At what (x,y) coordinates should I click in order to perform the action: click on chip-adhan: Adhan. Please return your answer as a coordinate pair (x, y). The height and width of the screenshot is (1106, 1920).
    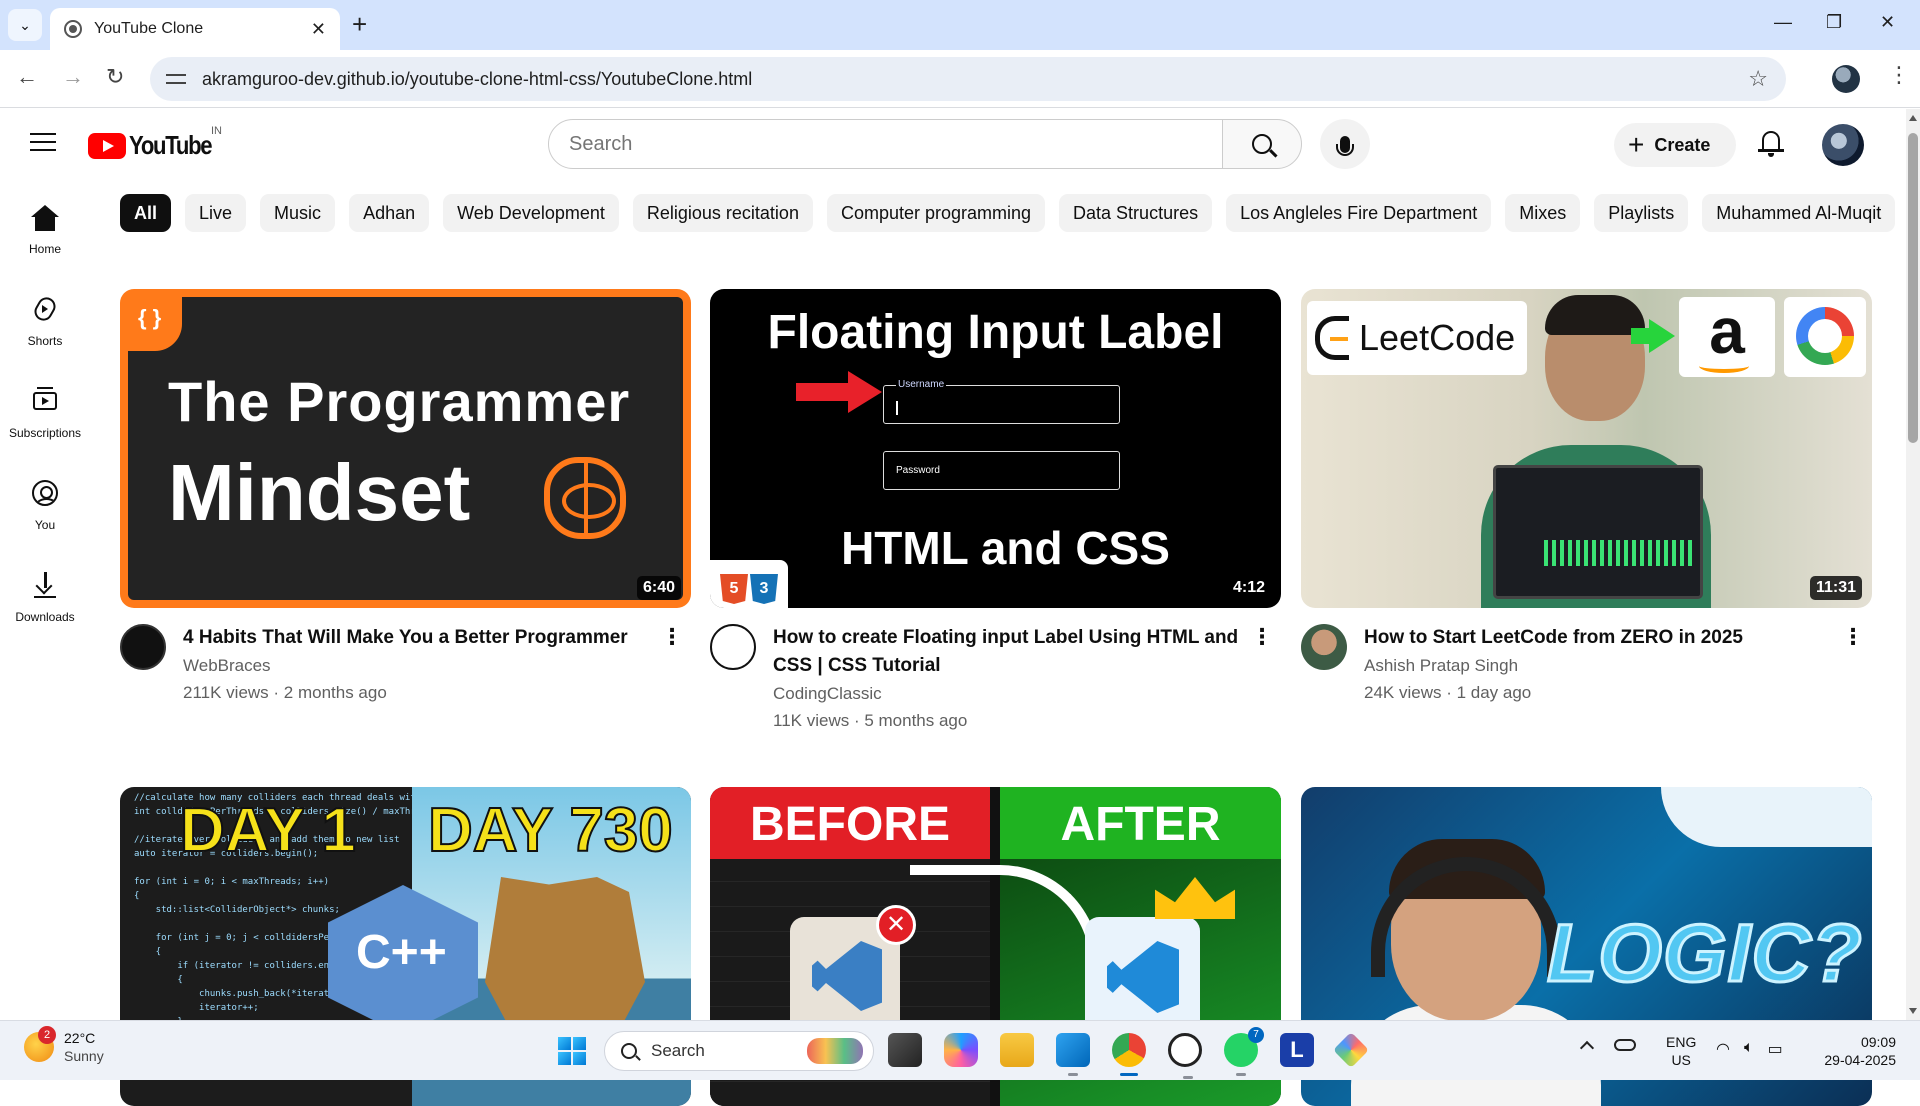
    Looking at the image, I should click on (389, 213).